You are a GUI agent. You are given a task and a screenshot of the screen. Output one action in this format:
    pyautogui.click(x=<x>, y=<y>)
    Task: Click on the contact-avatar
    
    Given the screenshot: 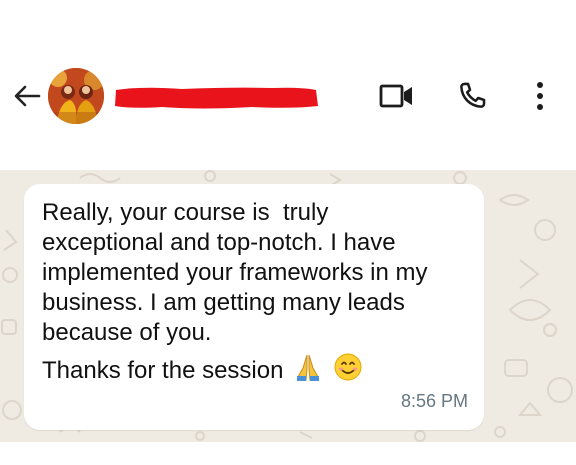 What is the action you would take?
    pyautogui.click(x=76, y=96)
    